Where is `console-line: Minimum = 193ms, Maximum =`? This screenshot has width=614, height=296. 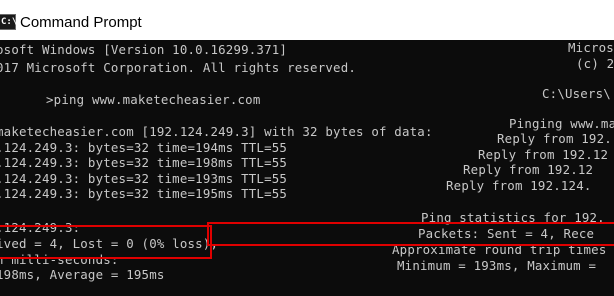 console-line: Minimum = 193ms, Maximum = is located at coordinates (497, 265).